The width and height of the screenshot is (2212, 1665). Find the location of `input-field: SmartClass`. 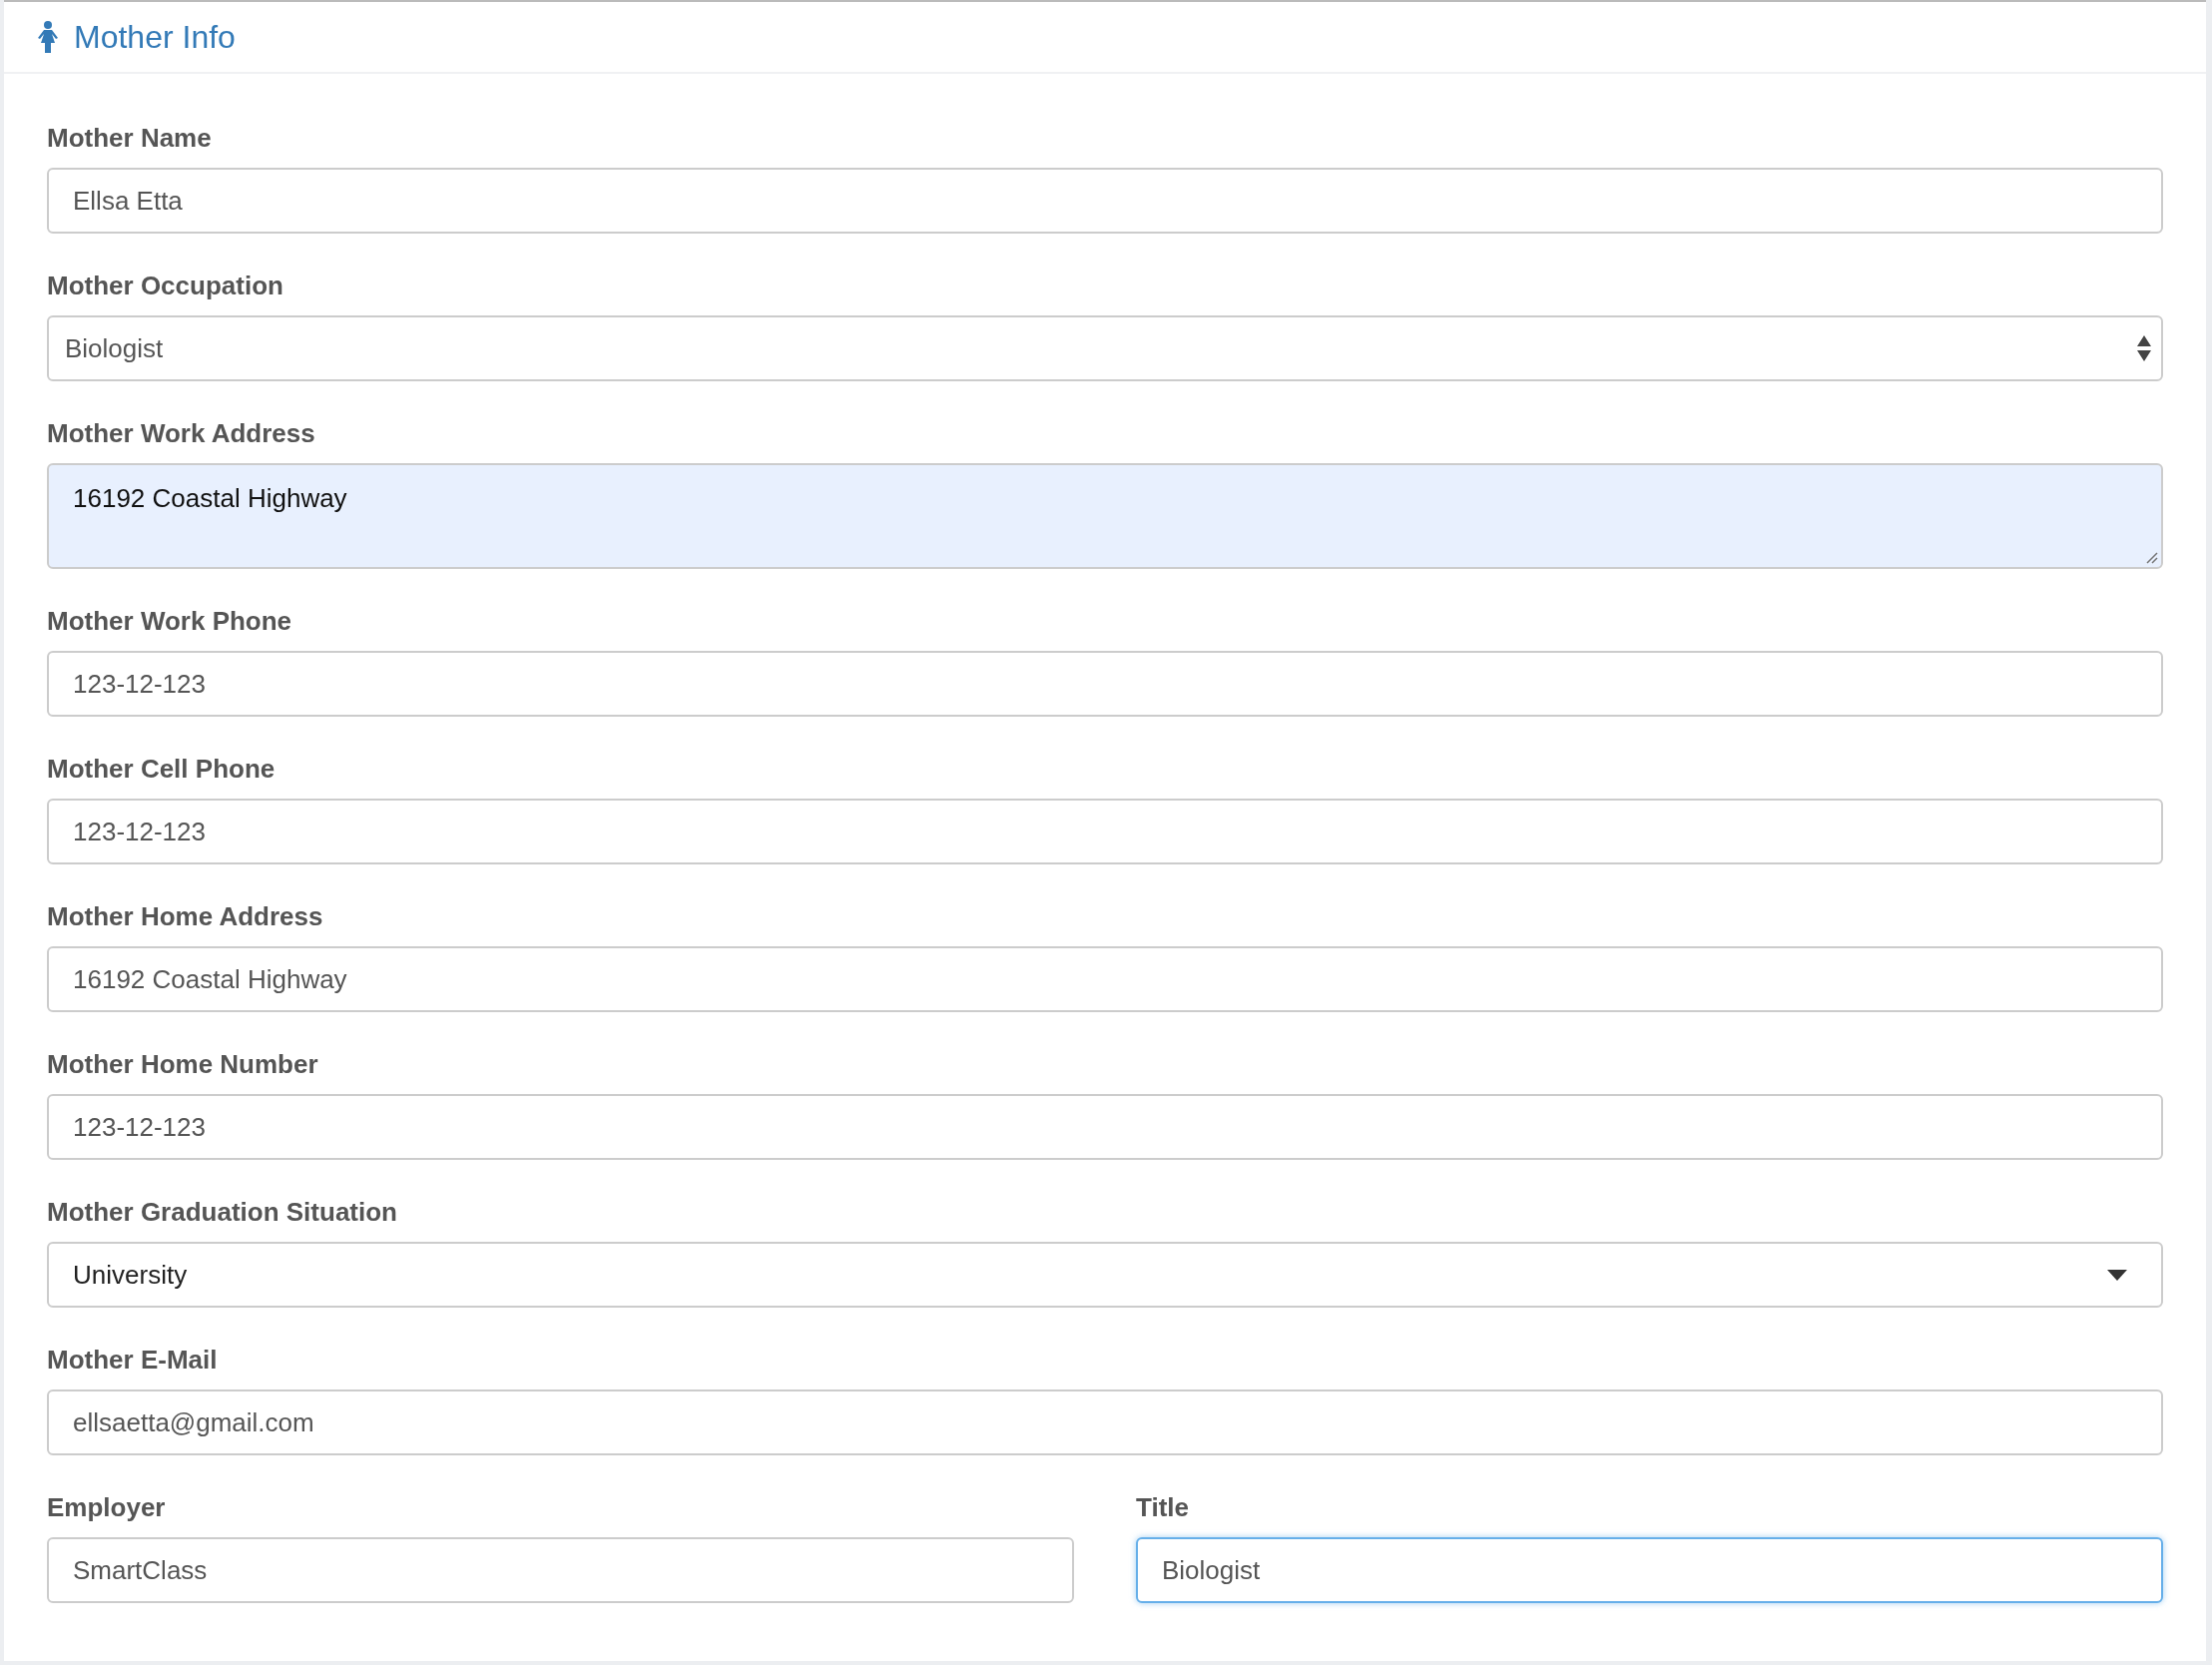

input-field: SmartClass is located at coordinates (560, 1570).